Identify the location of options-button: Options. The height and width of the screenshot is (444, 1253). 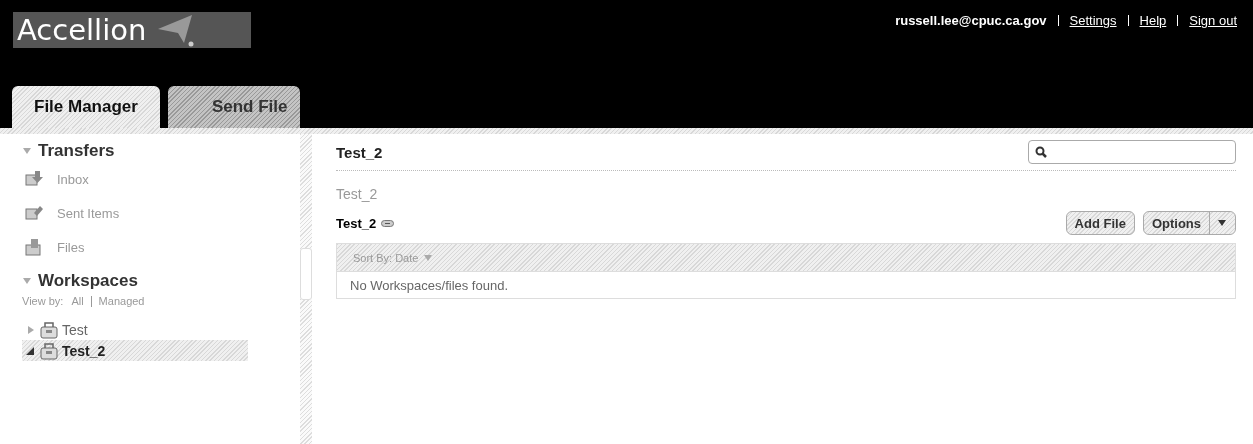
(1189, 223).